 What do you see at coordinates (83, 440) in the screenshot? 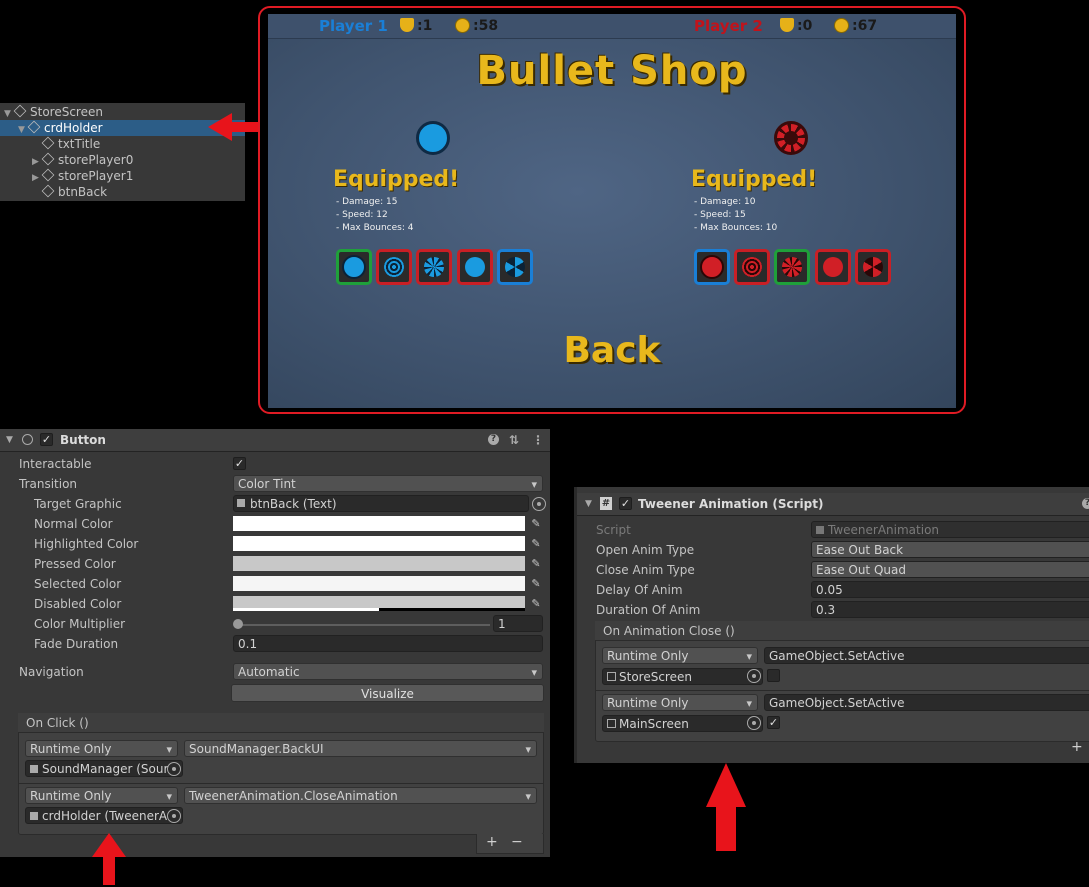
I see `component-title: Button` at bounding box center [83, 440].